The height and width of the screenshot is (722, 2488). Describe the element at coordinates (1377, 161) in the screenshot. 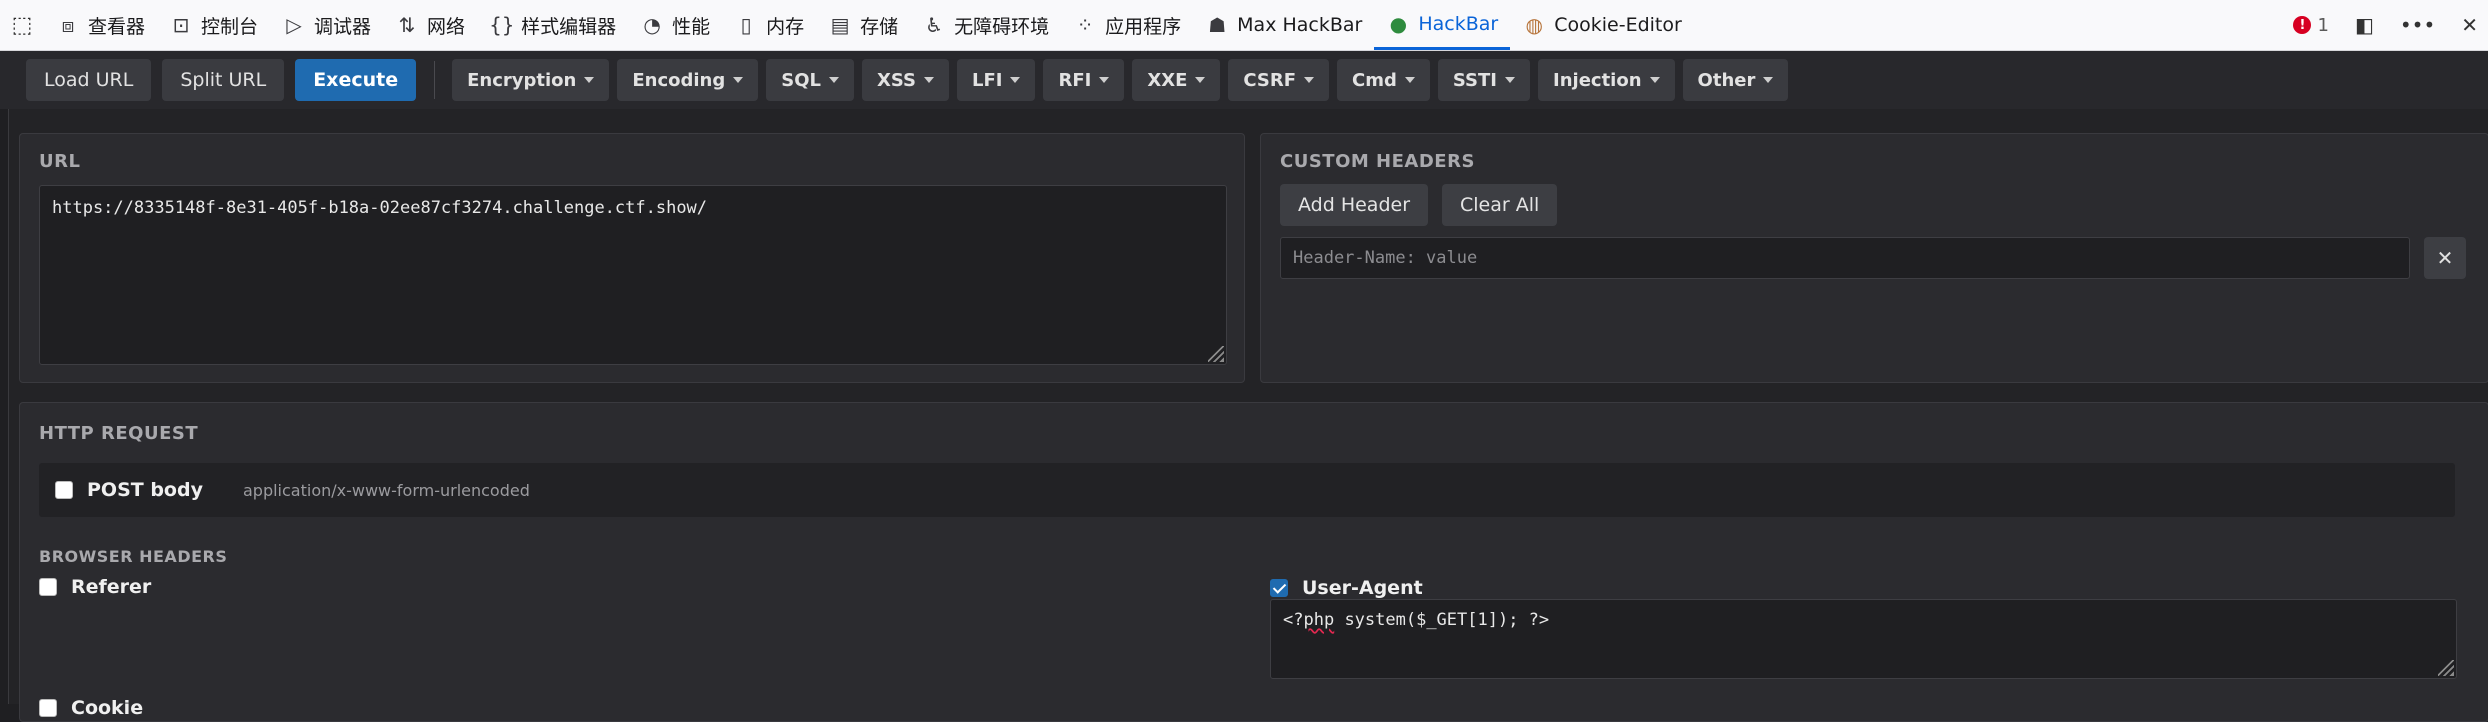

I see `custom-headers-title: CUSTOM HEADERS` at that location.